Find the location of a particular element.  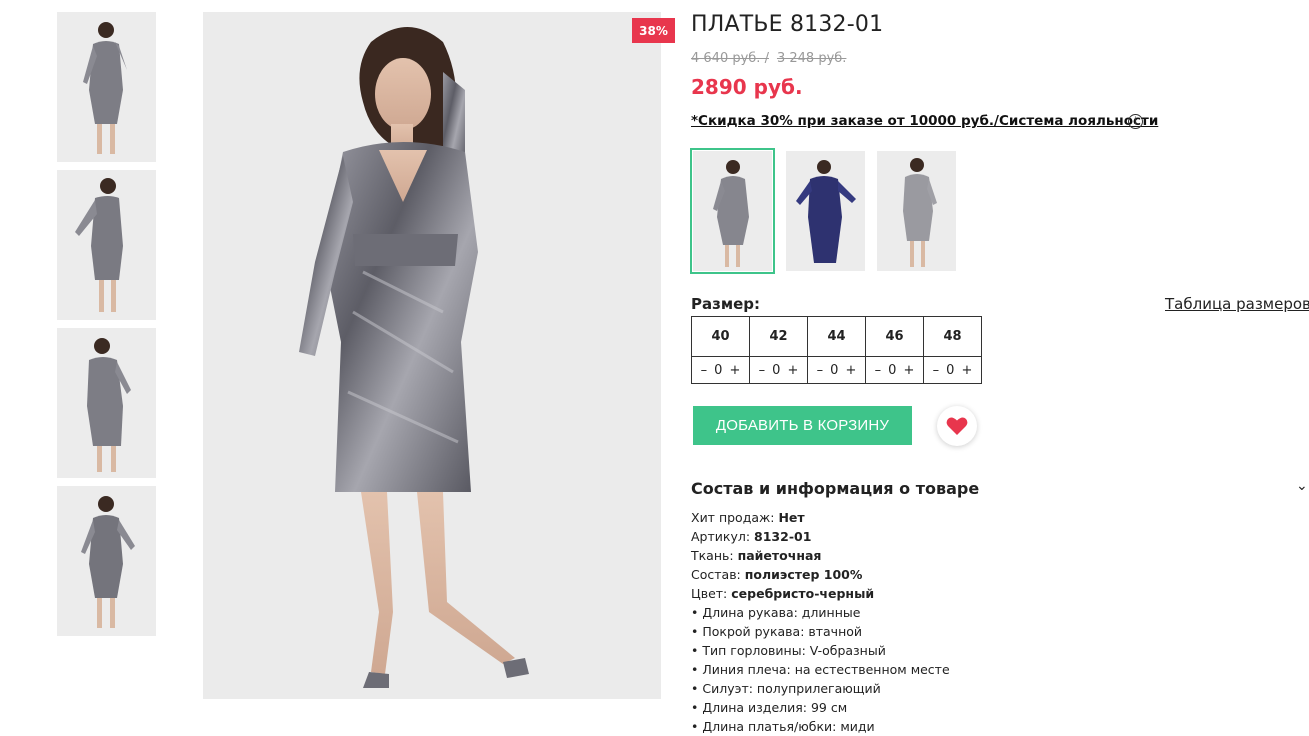

size-cell-46: 46 is located at coordinates (894, 336).